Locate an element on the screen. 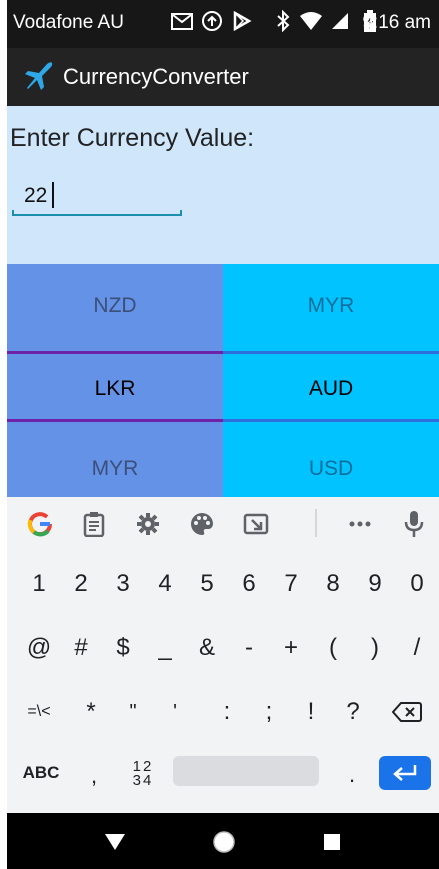  key-numpad: 12 34 is located at coordinates (143, 774).